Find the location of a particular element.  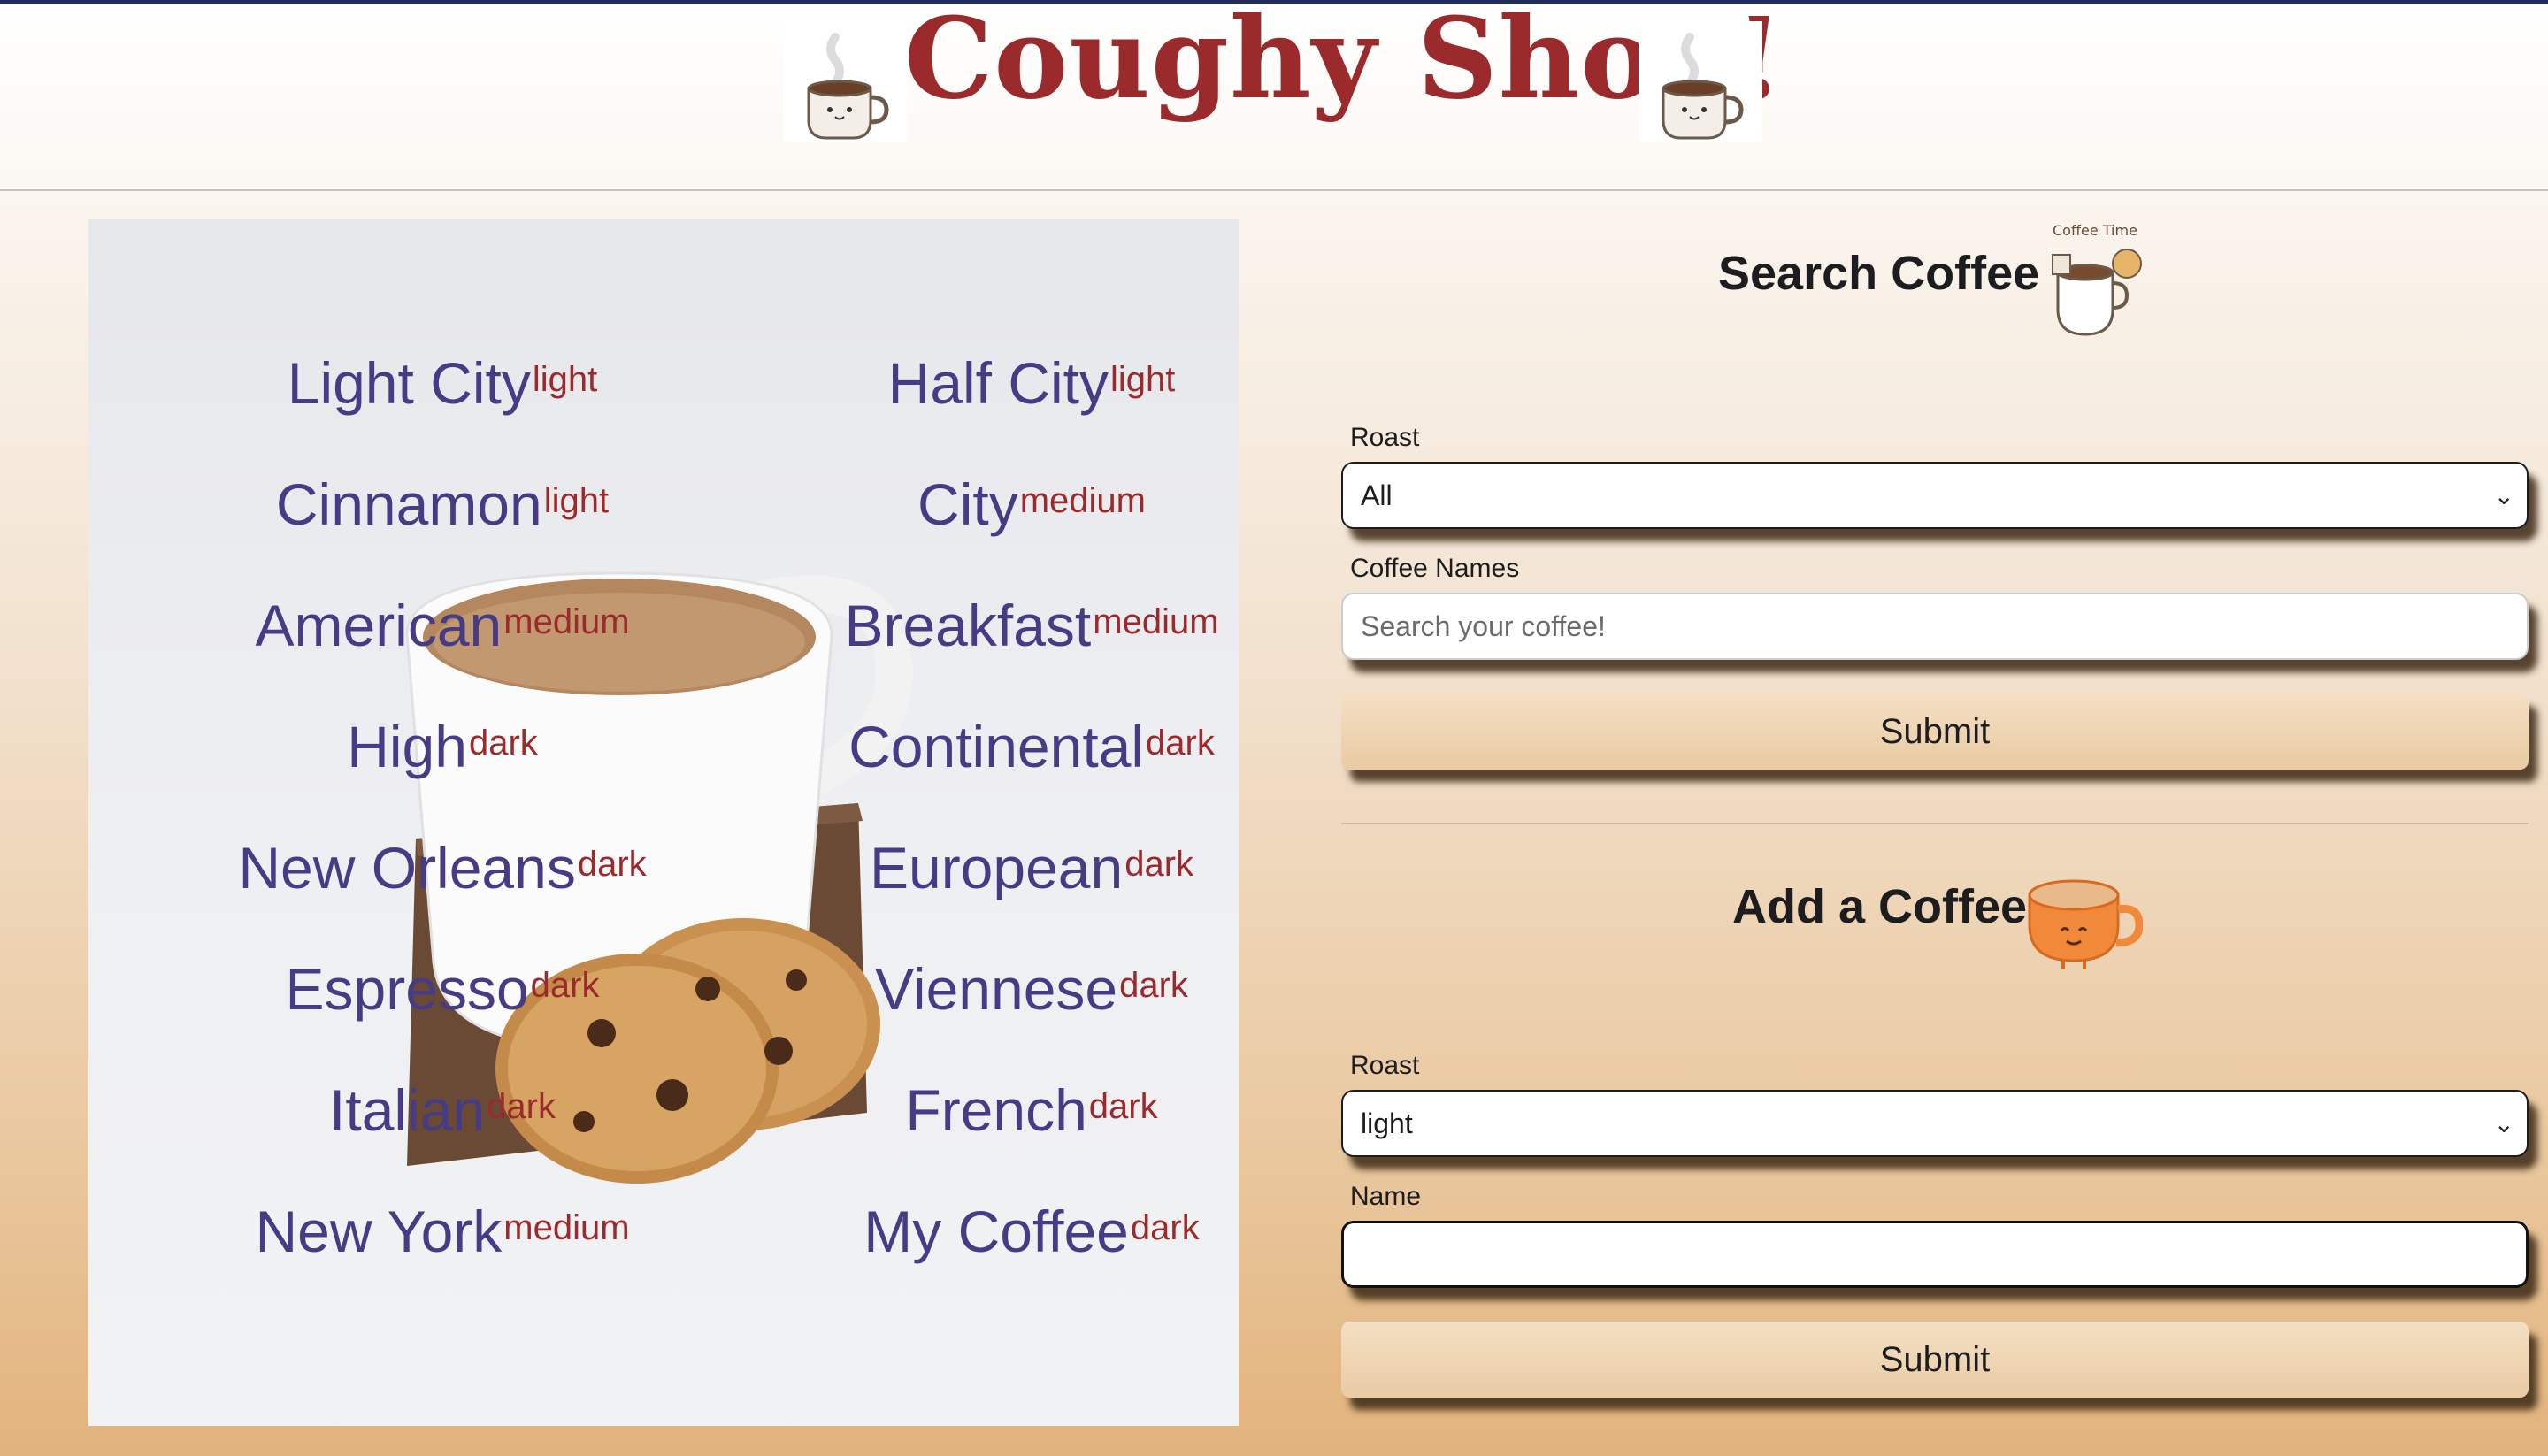

list-item: Continentaldark is located at coordinates (1031, 746).